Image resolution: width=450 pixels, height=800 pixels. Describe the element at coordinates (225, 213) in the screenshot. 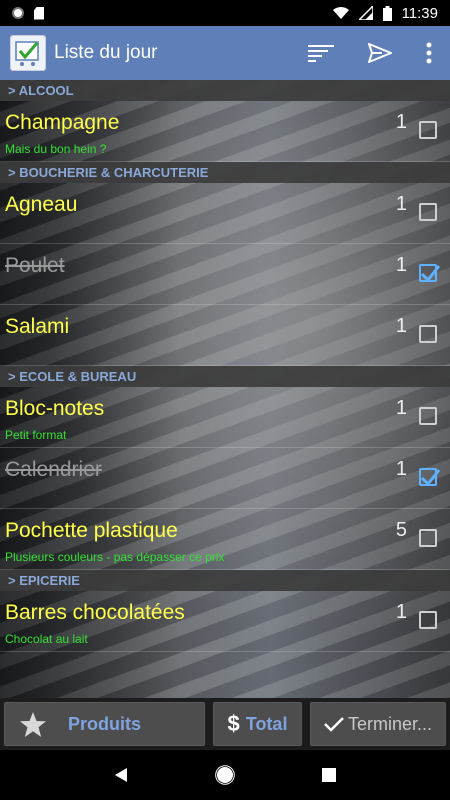

I see `list-item: Agneau 1` at that location.